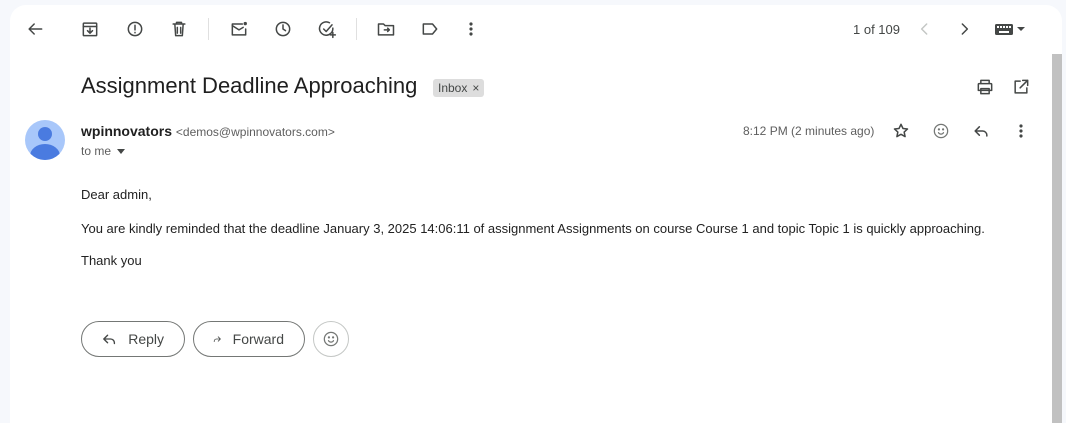 This screenshot has height=423, width=1066. I want to click on inbox-label-chip: Inbox ×, so click(459, 88).